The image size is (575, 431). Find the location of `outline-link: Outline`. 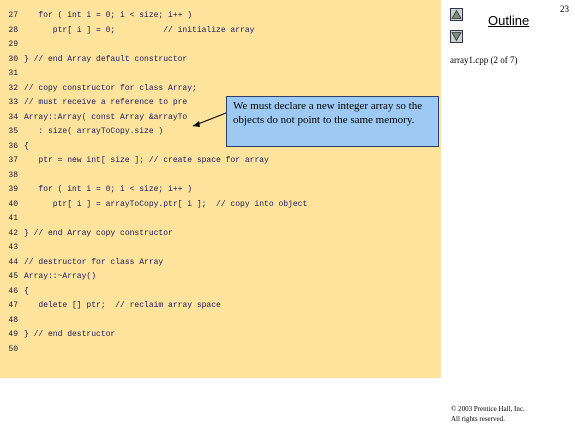

outline-link: Outline is located at coordinates (508, 20).